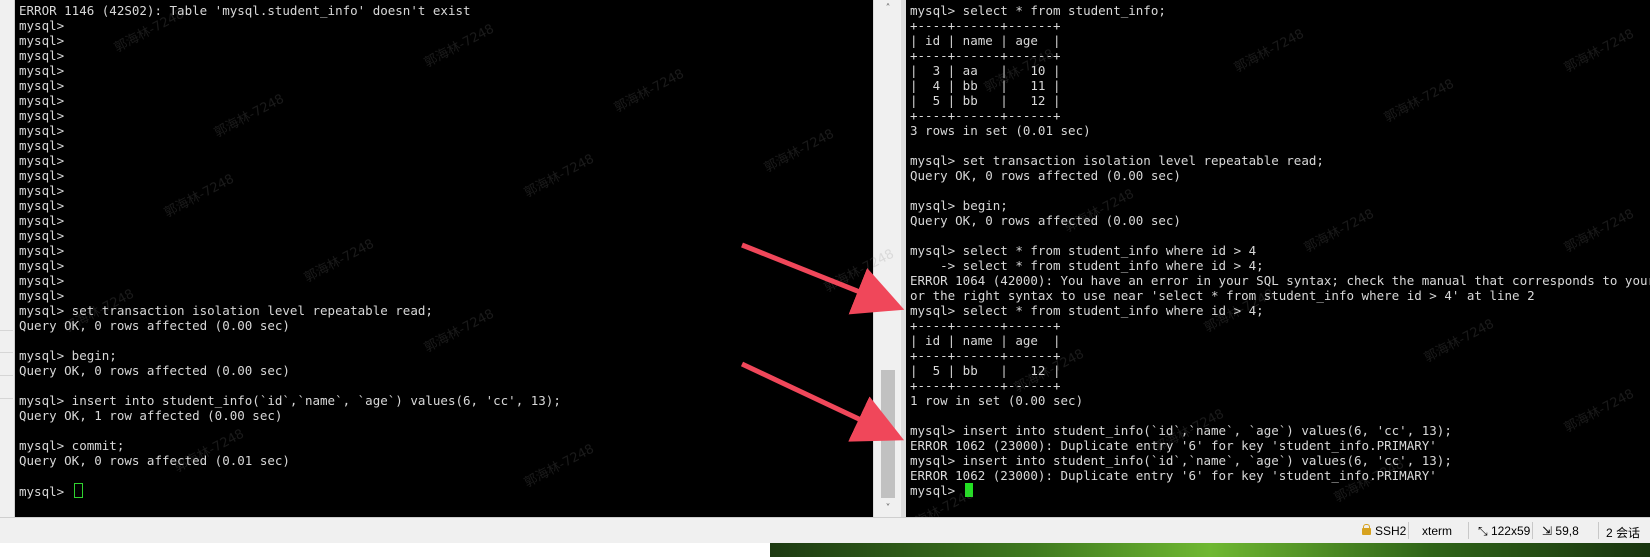 The width and height of the screenshot is (1650, 557). I want to click on status-bar: SSH2 xterm ⤡ 122x59 ⇲ 59,8 2 会话, so click(825, 530).